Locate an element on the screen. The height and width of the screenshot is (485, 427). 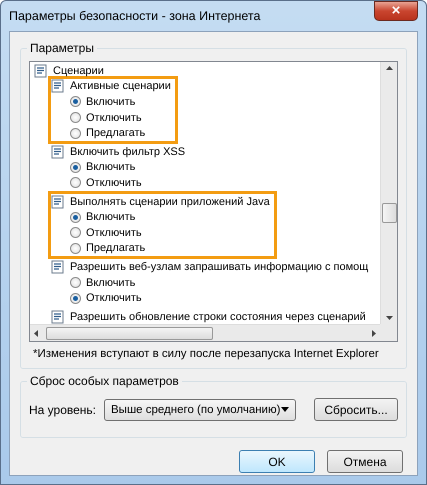
vertical-scrollbar is located at coordinates (388, 193).